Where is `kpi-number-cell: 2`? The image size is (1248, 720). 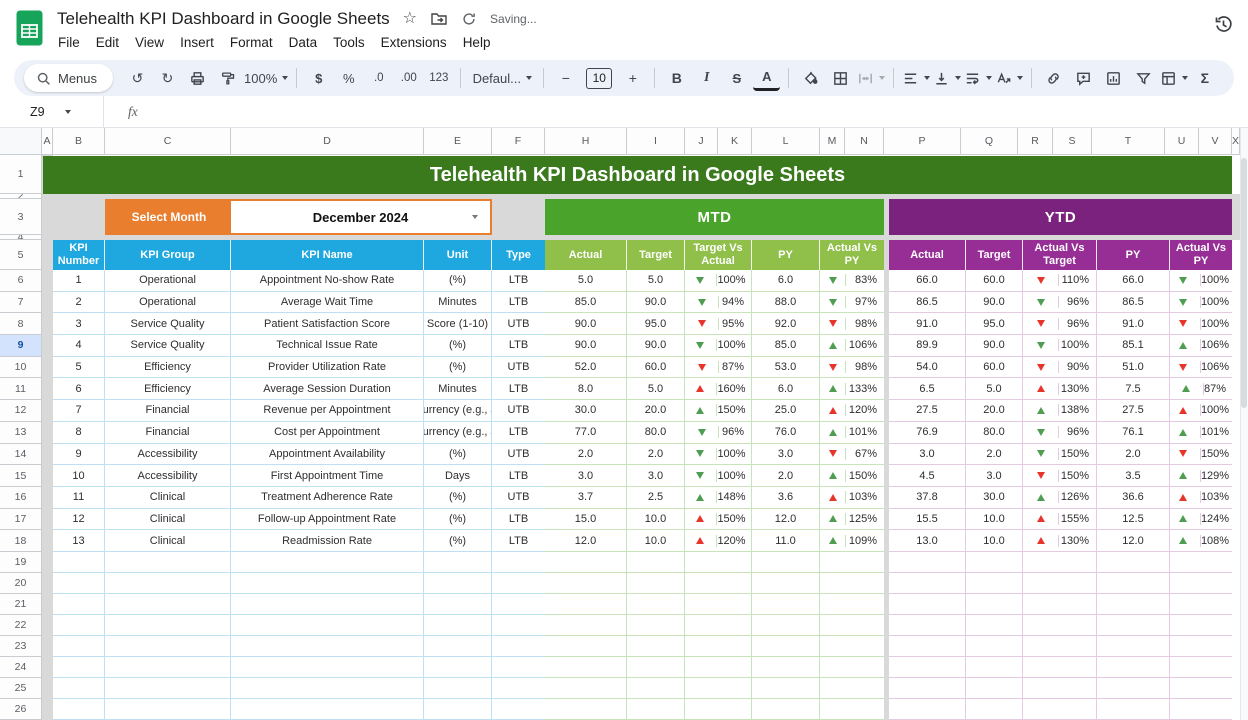 kpi-number-cell: 2 is located at coordinates (79, 302).